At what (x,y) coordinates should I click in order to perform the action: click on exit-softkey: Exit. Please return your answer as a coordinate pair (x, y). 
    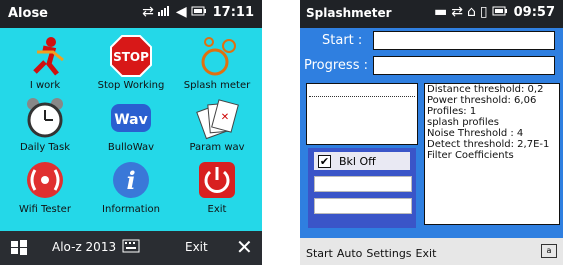
    Looking at the image, I should click on (196, 247).